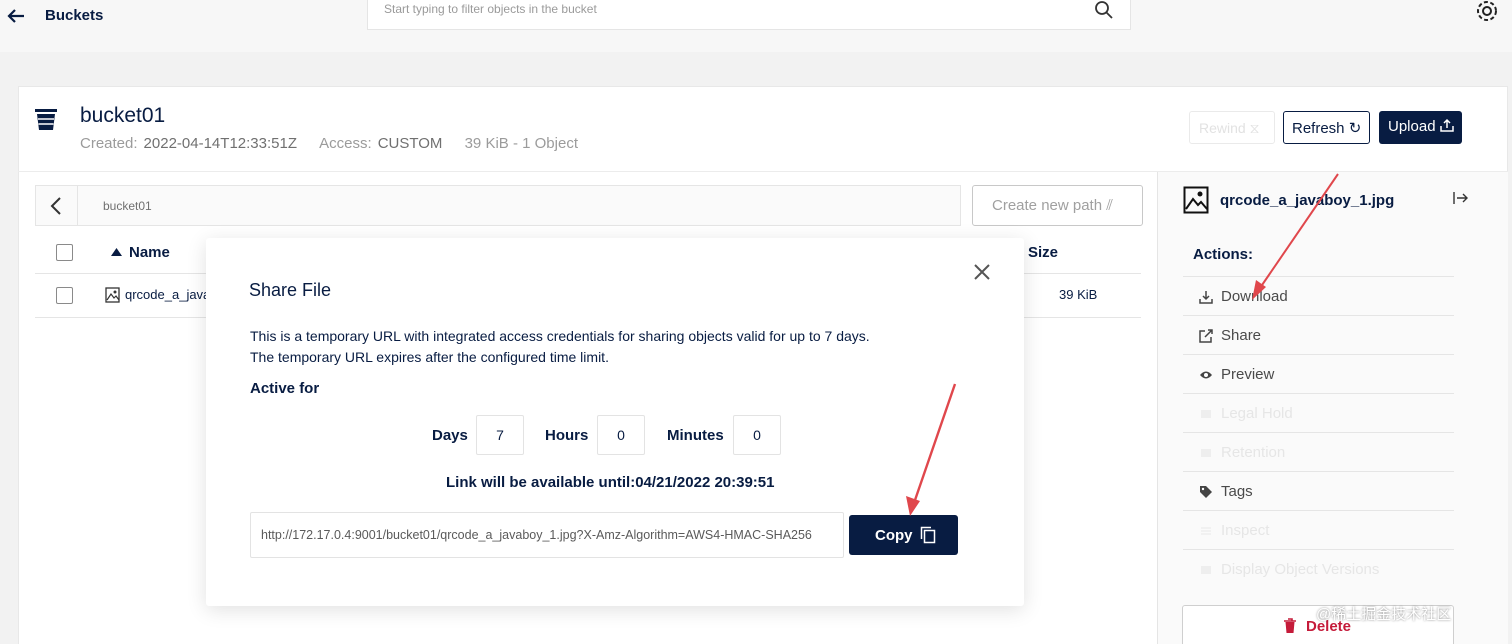 This screenshot has height=644, width=1512. Describe the element at coordinates (695, 435) in the screenshot. I see `minutes-label: Minutes` at that location.